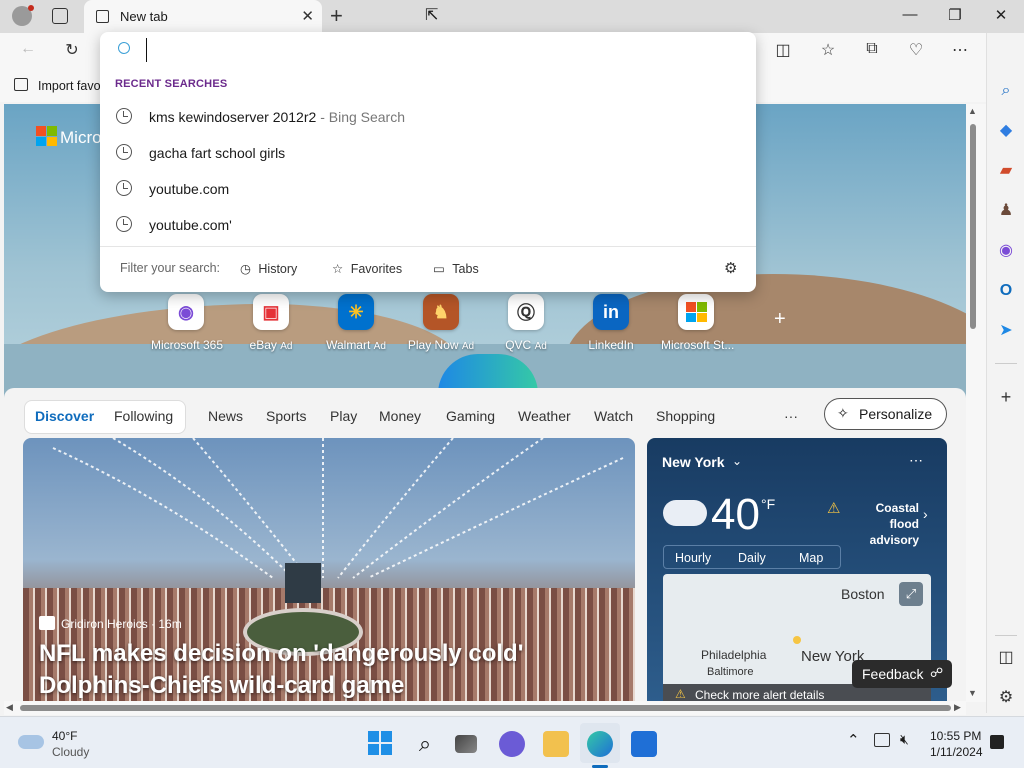 This screenshot has height=768, width=1024. I want to click on quick-link-ebay: ▣ eBay Ad, so click(271, 323).